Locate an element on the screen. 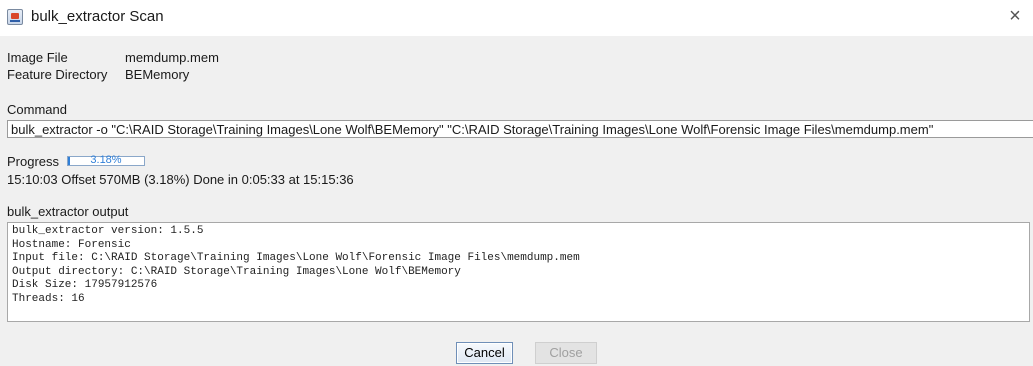 This screenshot has height=366, width=1033. progress-label: Progress is located at coordinates (33, 161).